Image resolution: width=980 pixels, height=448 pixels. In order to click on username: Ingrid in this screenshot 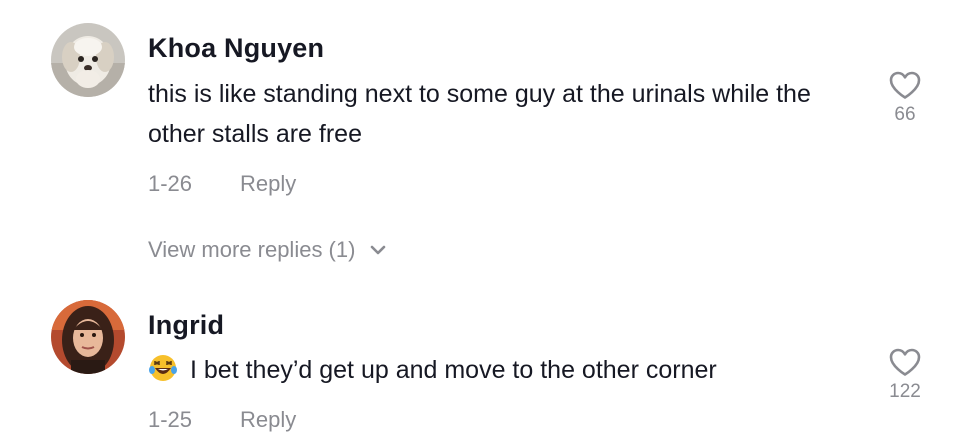, I will do `click(186, 325)`.